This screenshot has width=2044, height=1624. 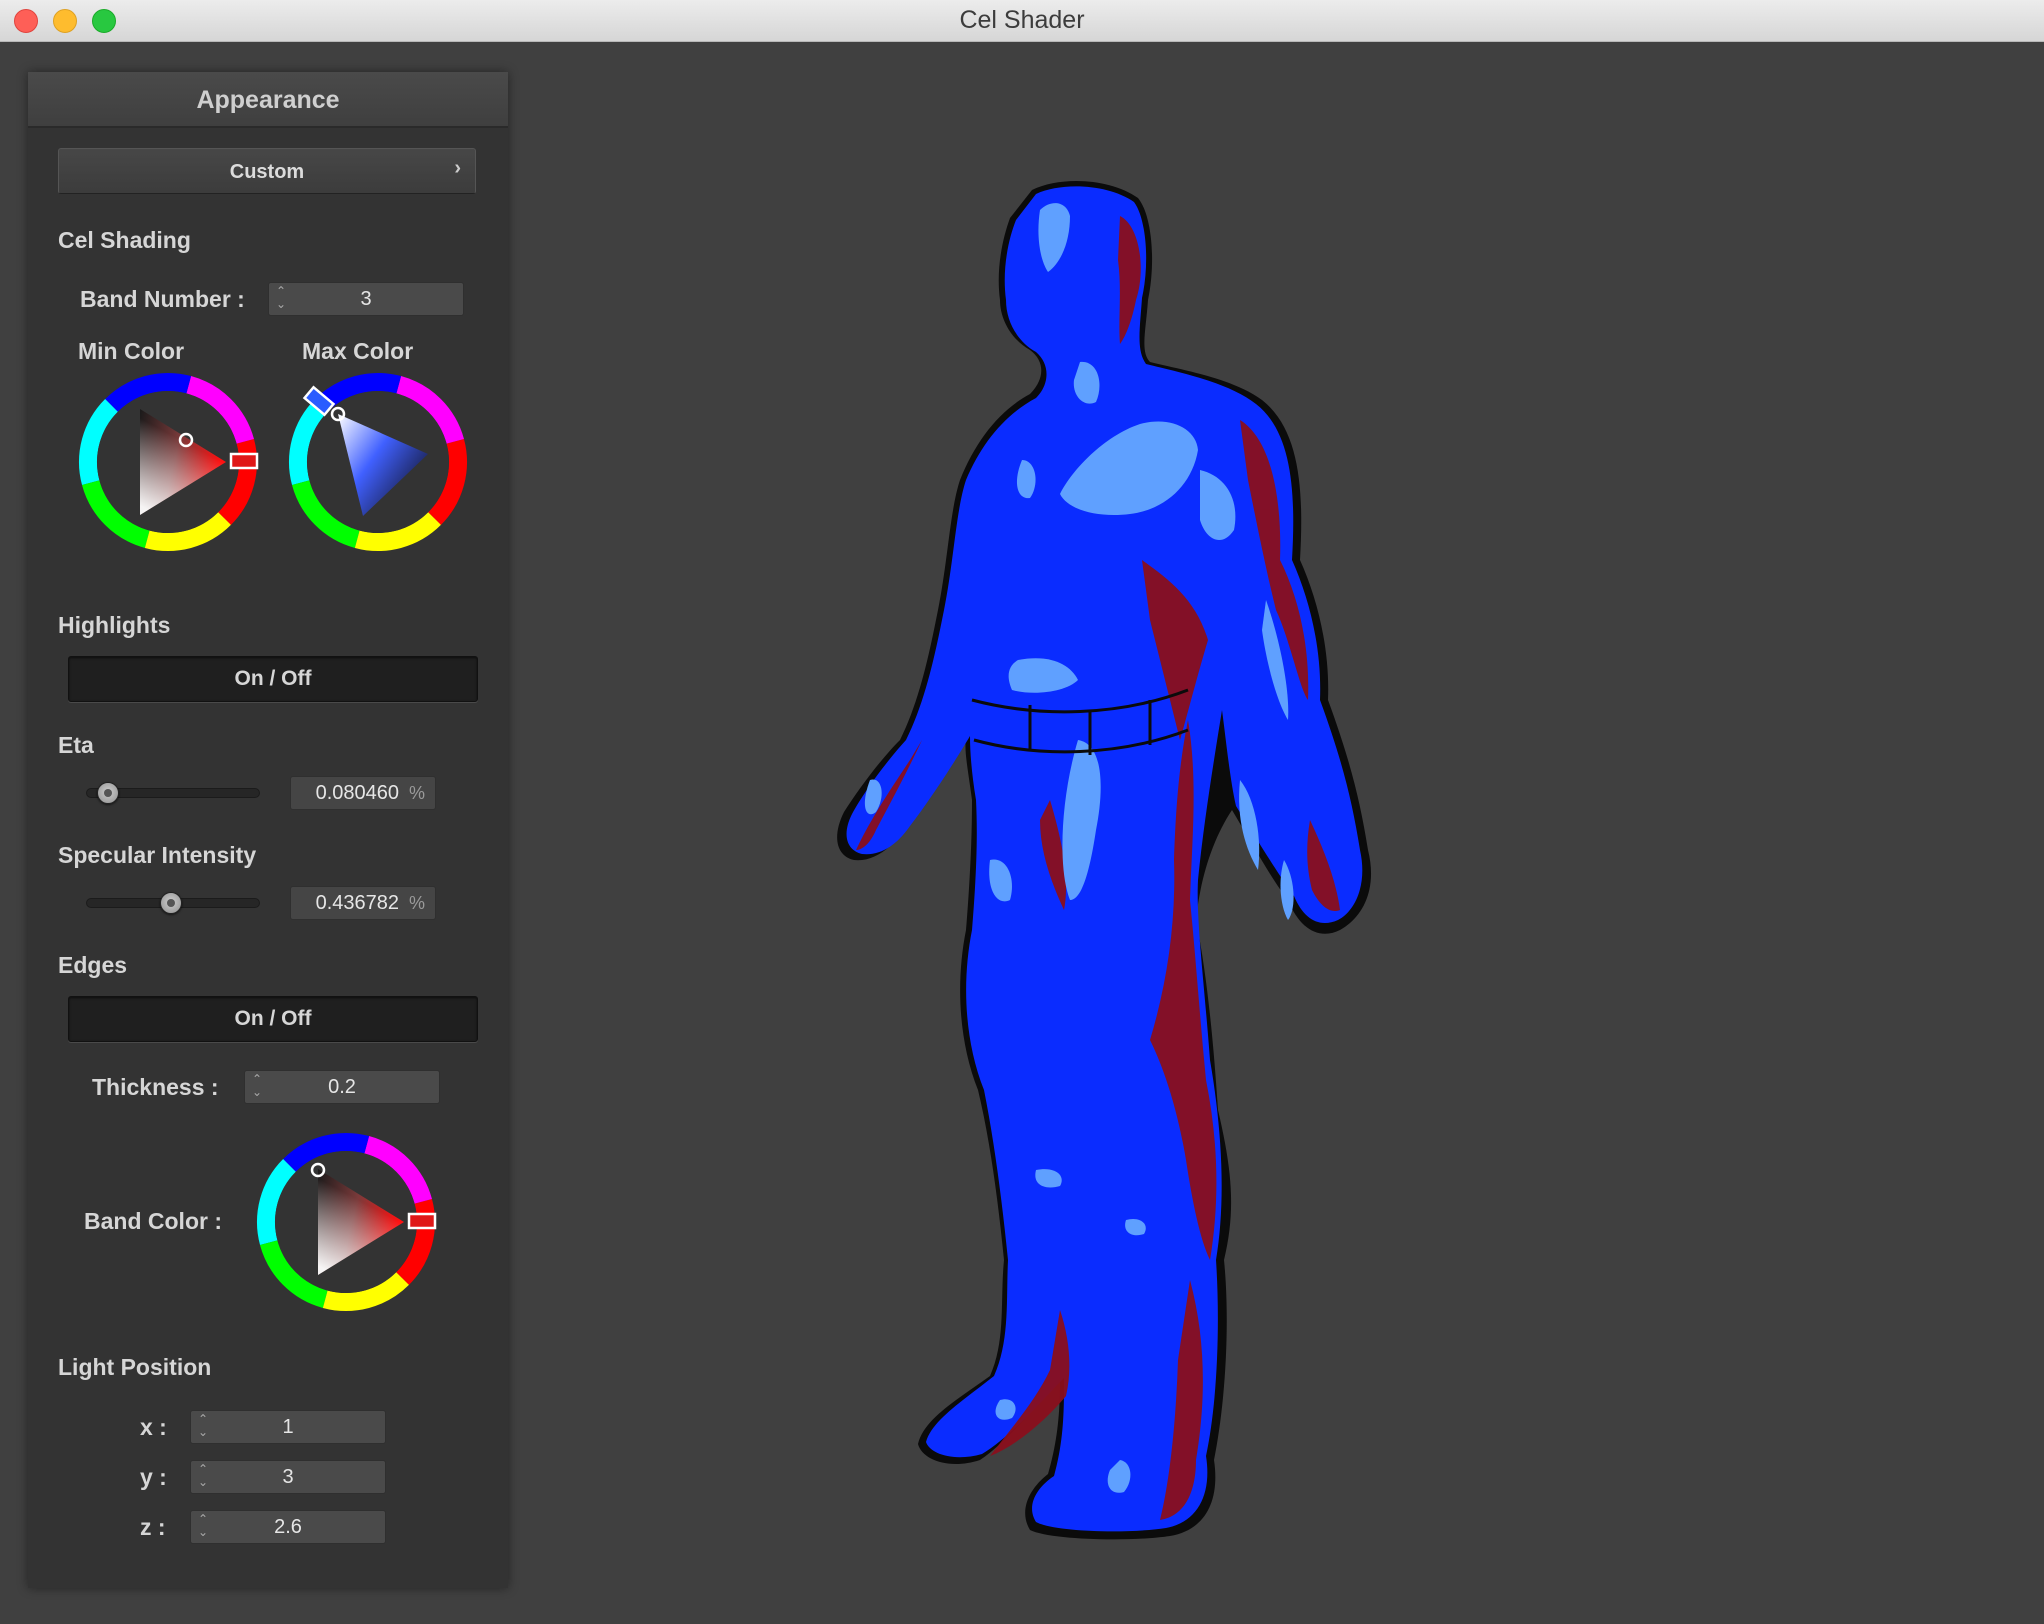 What do you see at coordinates (153, 1427) in the screenshot?
I see `light-x-label: x :` at bounding box center [153, 1427].